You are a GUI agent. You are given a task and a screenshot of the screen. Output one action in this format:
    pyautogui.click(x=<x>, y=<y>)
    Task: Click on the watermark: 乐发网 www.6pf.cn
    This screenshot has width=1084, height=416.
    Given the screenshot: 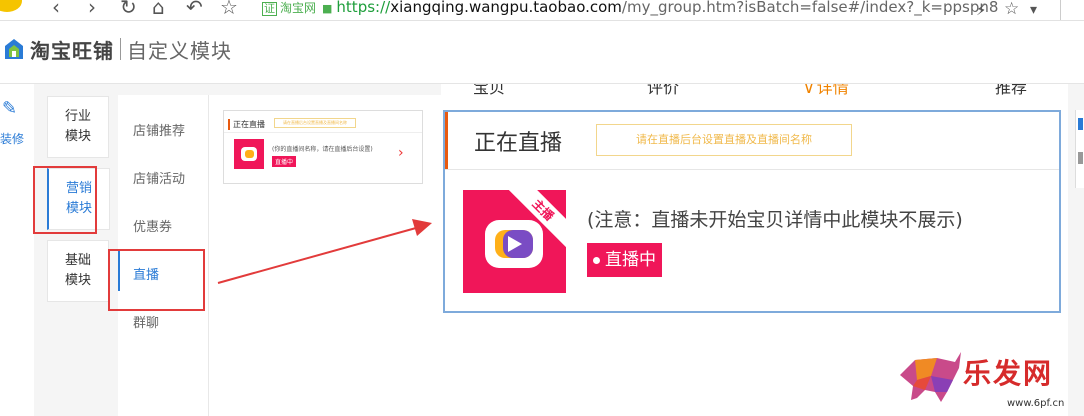 What is the action you would take?
    pyautogui.click(x=989, y=382)
    